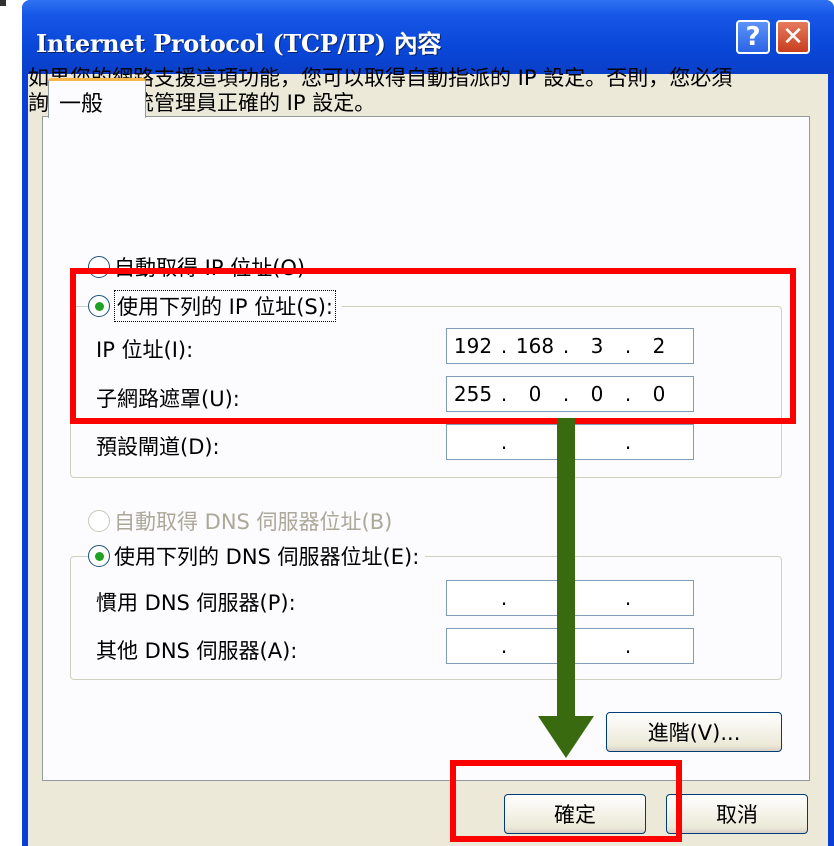 The image size is (834, 846). I want to click on radio-auto-dns-label: 自動取得 DNS 伺服器位址(B), so click(253, 522).